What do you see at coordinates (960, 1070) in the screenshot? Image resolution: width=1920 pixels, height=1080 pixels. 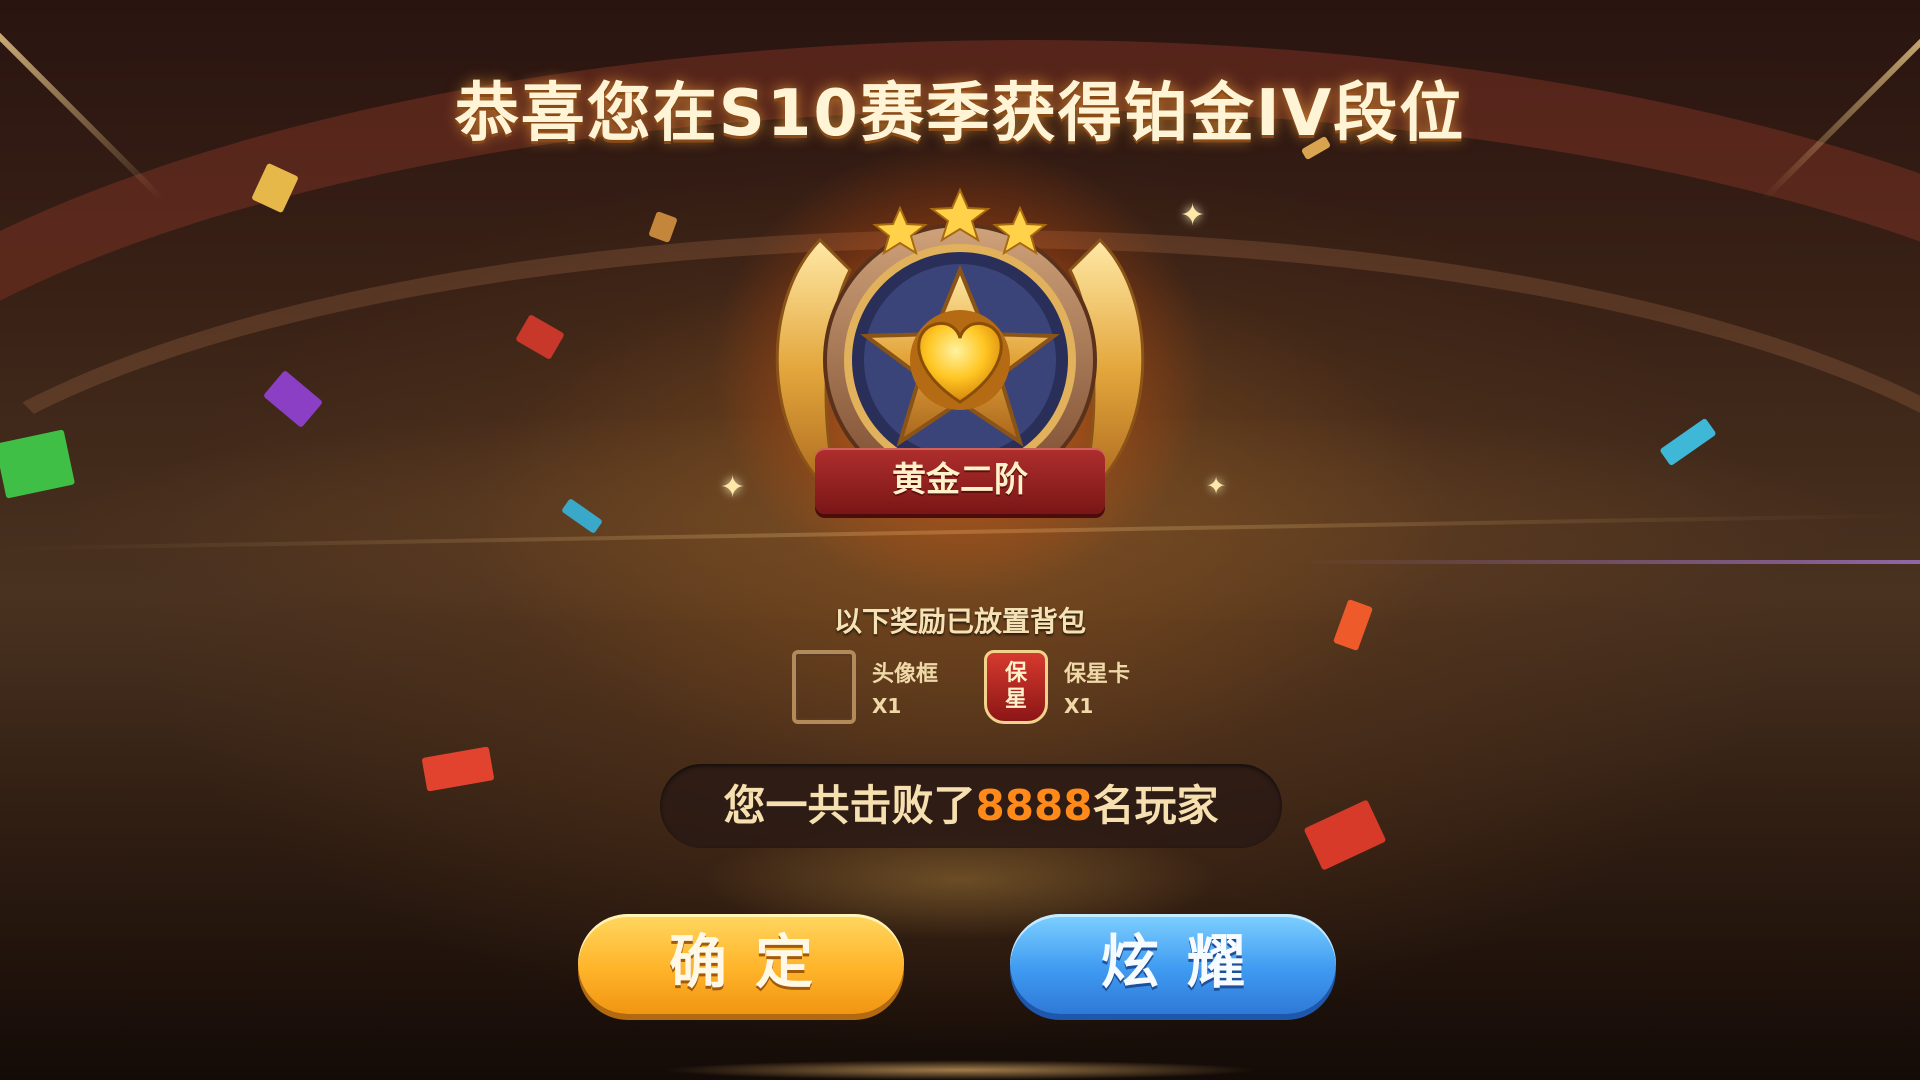 I see `floor-glow` at bounding box center [960, 1070].